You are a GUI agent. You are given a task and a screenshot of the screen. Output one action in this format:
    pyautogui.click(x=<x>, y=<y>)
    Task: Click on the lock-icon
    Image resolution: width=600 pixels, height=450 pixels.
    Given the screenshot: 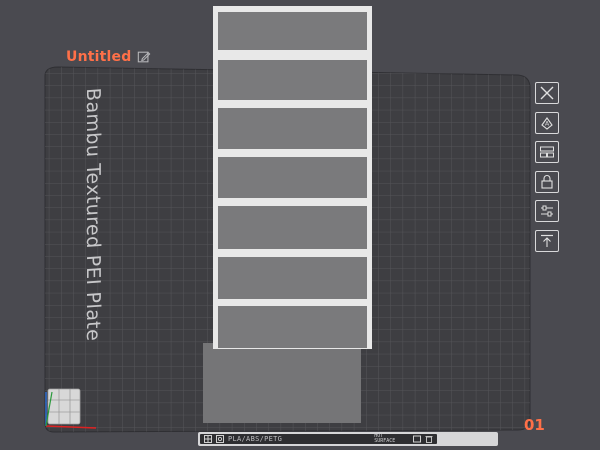 What is the action you would take?
    pyautogui.click(x=547, y=181)
    